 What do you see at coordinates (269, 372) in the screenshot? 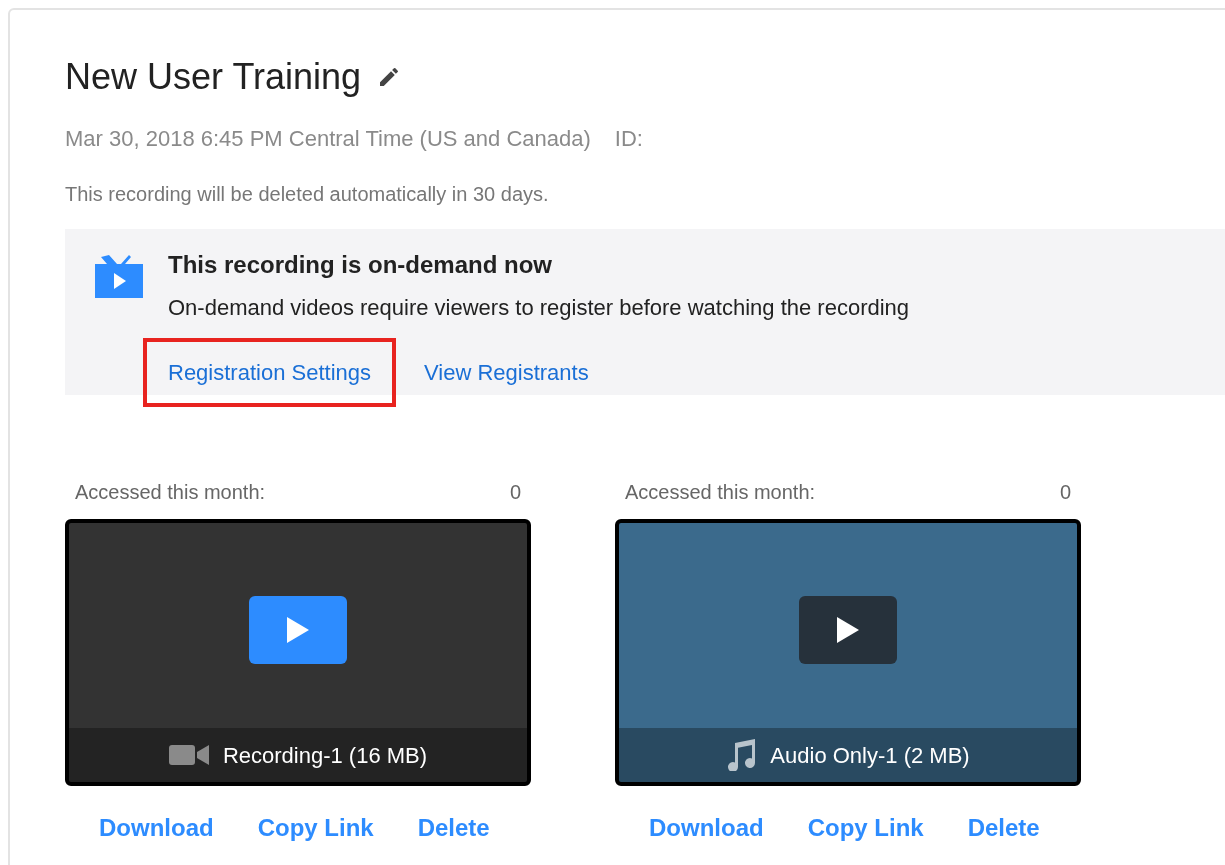
I see `banner-link: Registration Settings` at bounding box center [269, 372].